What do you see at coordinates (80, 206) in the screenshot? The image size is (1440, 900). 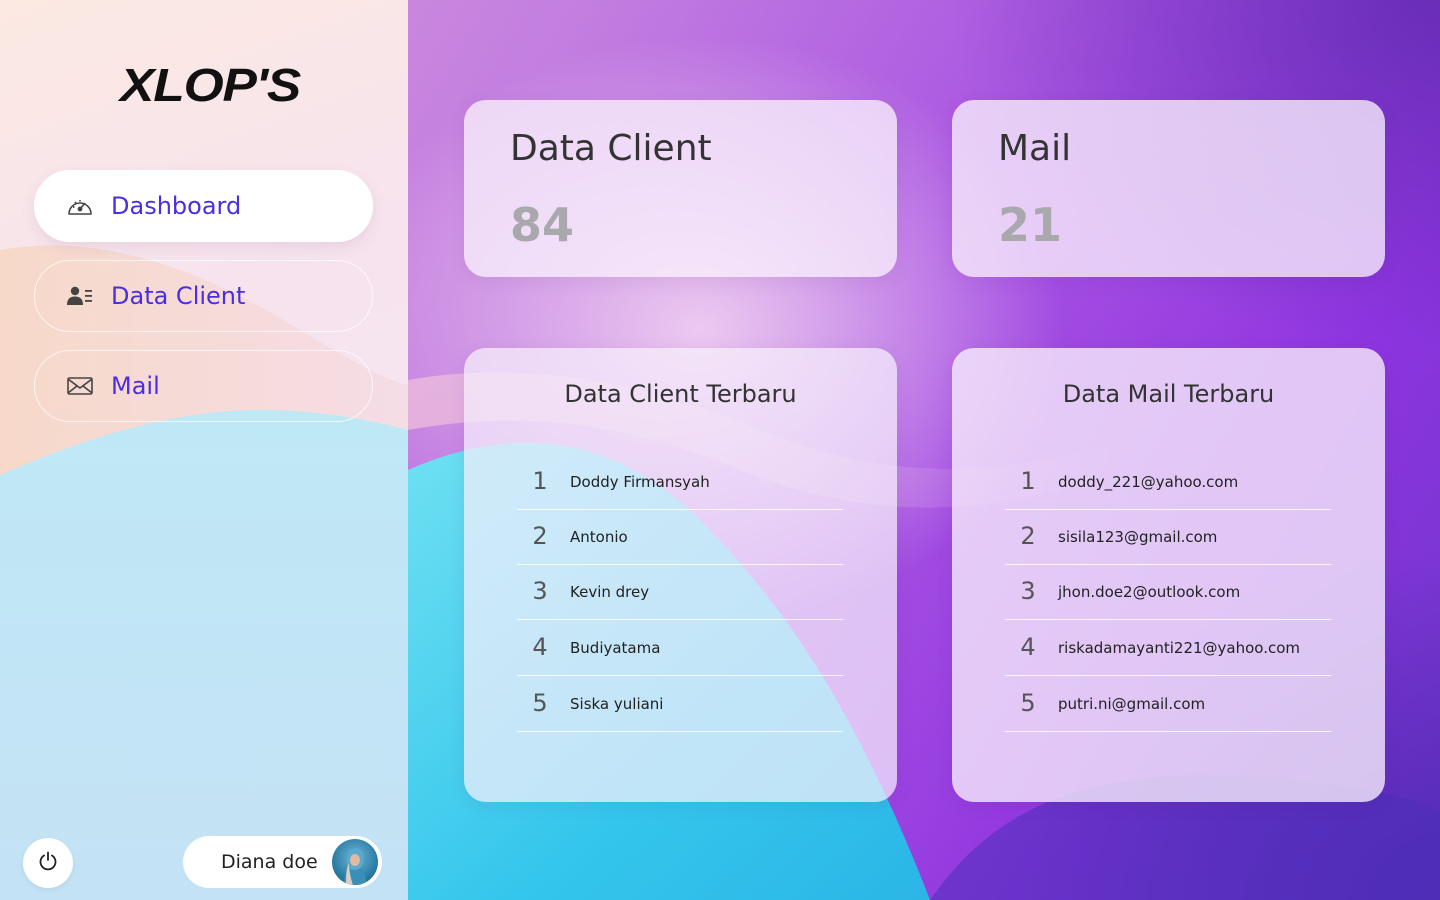 I see `dashboard-gauge-icon` at bounding box center [80, 206].